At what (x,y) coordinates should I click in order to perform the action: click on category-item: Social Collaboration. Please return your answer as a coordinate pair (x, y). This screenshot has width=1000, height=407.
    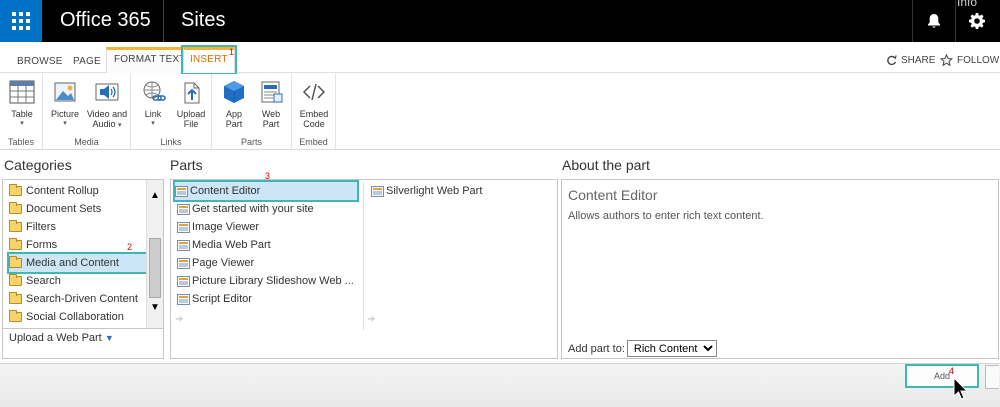
    Looking at the image, I should click on (66, 317).